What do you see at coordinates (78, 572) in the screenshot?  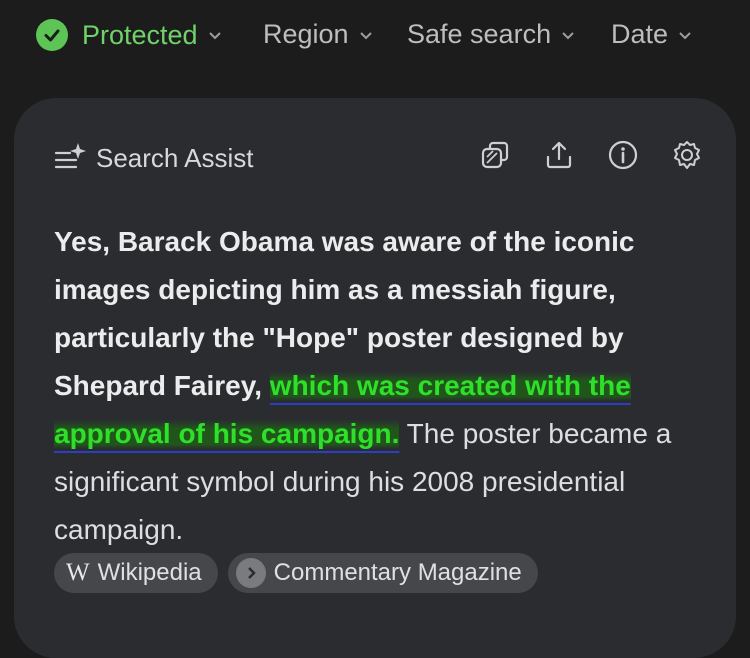 I see `wikipedia-icon: W` at bounding box center [78, 572].